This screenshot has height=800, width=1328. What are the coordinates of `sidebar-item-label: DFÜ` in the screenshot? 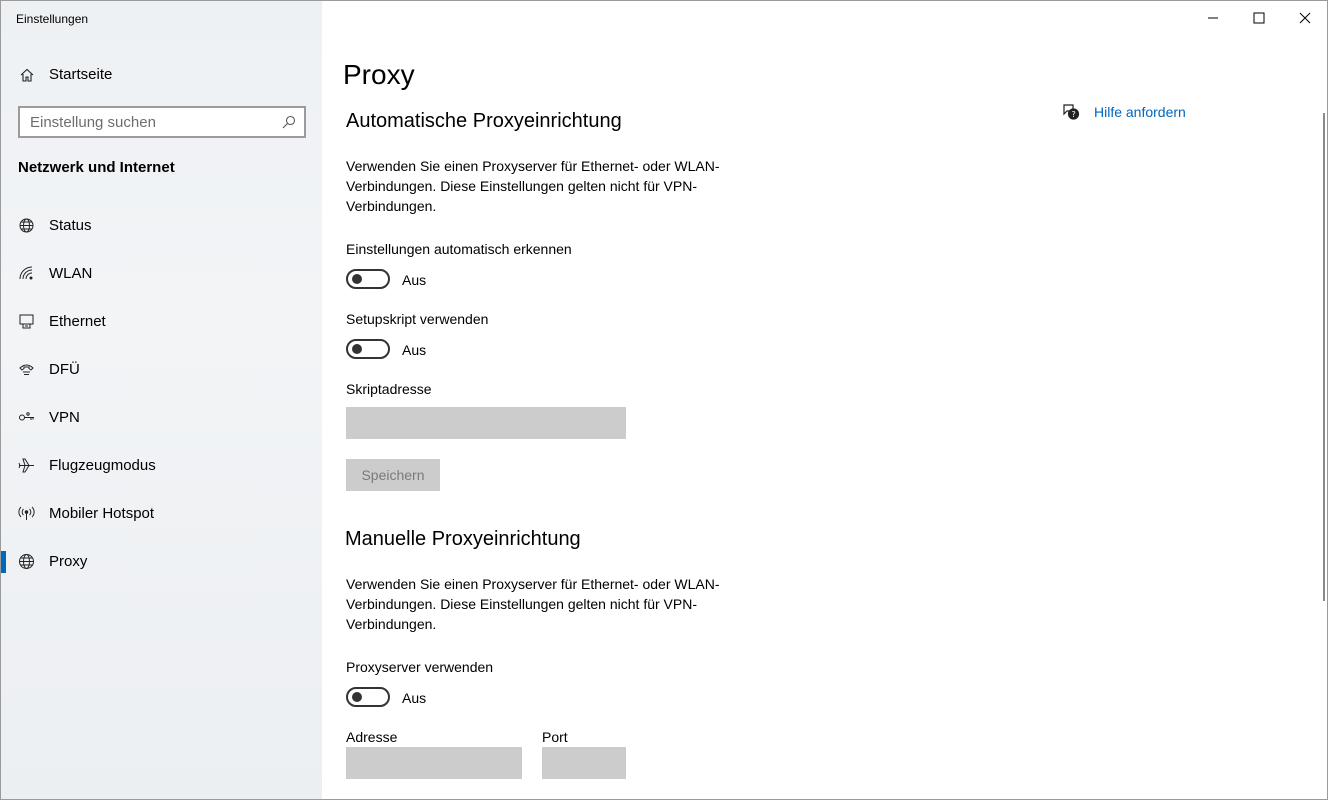 It's located at (64, 369).